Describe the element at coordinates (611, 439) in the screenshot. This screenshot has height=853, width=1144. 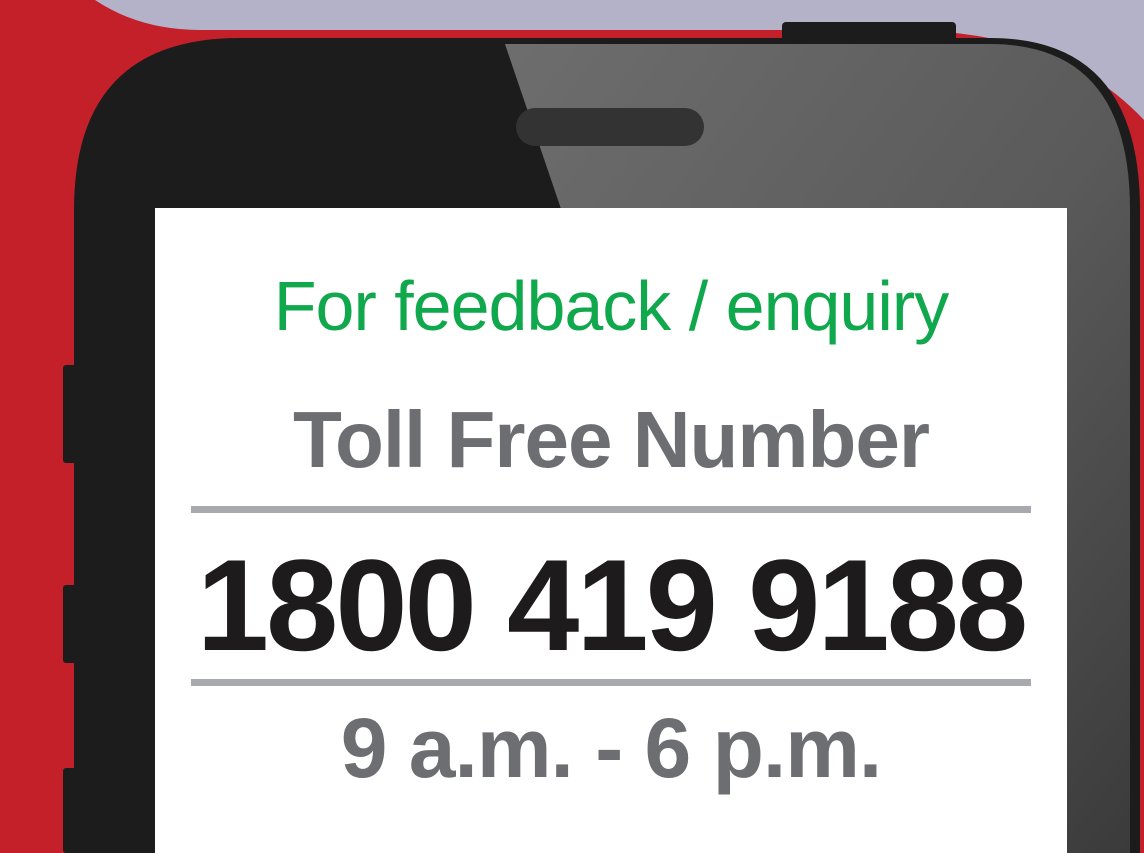
I see `toll-free-heading: Toll Free Number` at that location.